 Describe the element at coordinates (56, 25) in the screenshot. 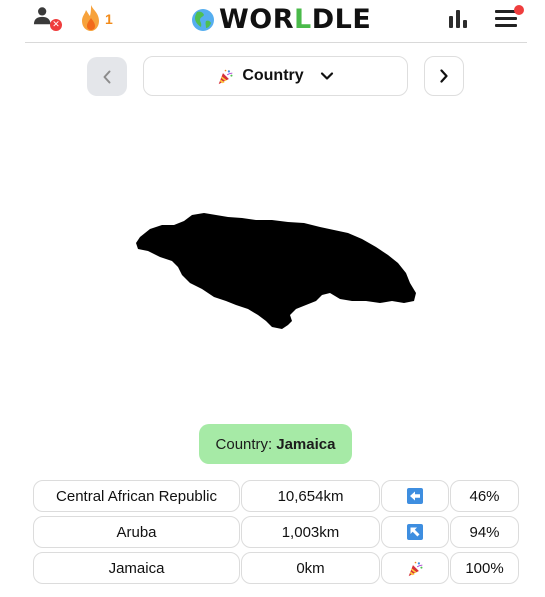

I see `signed-out-badge-icon: ✕` at that location.